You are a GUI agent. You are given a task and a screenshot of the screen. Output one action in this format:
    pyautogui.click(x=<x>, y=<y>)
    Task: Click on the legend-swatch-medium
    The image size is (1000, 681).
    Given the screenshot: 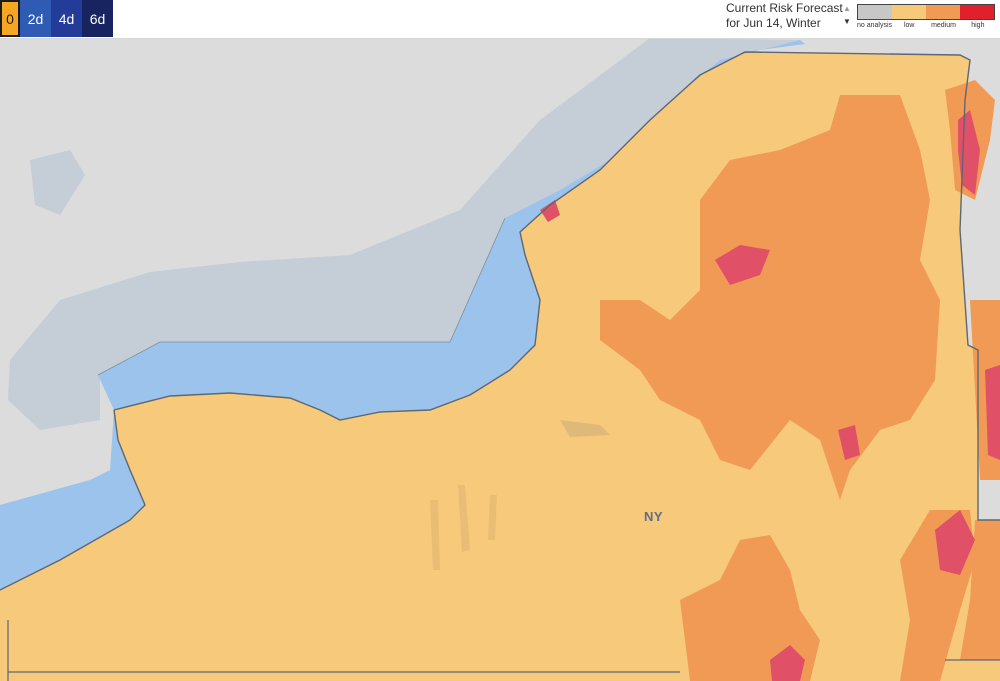 What is the action you would take?
    pyautogui.click(x=943, y=12)
    